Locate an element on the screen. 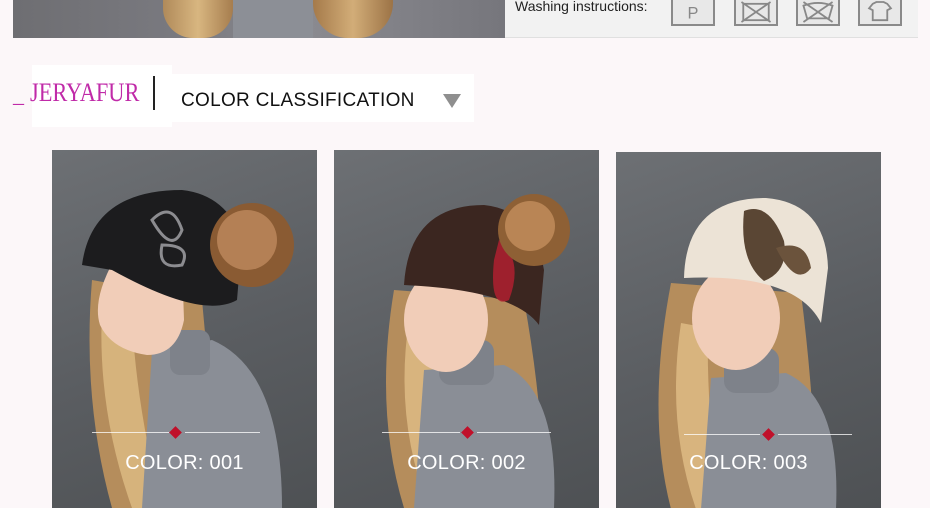 The height and width of the screenshot is (508, 930). brand-name: JERYAFUR is located at coordinates (85, 92).